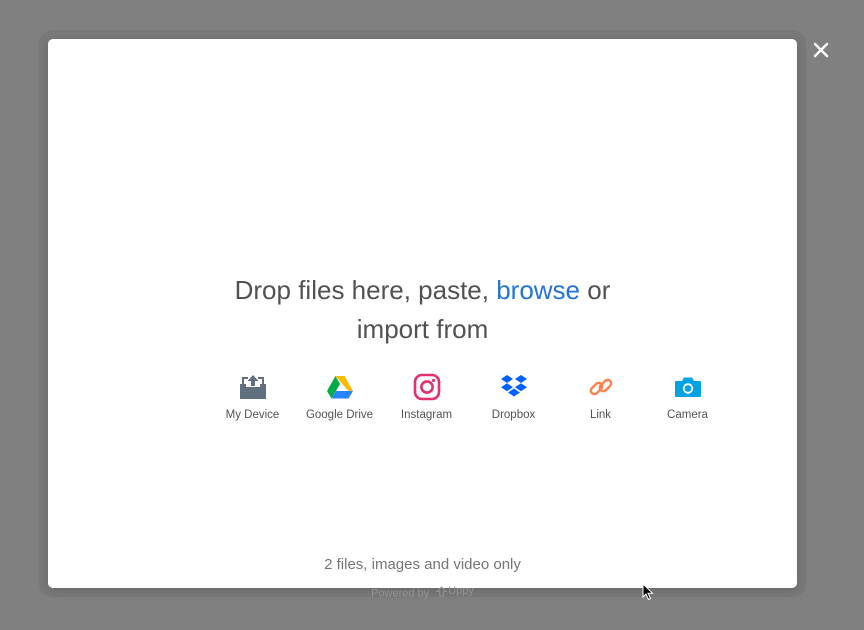 This screenshot has height=630, width=864. I want to click on source-label: My Device, so click(252, 415).